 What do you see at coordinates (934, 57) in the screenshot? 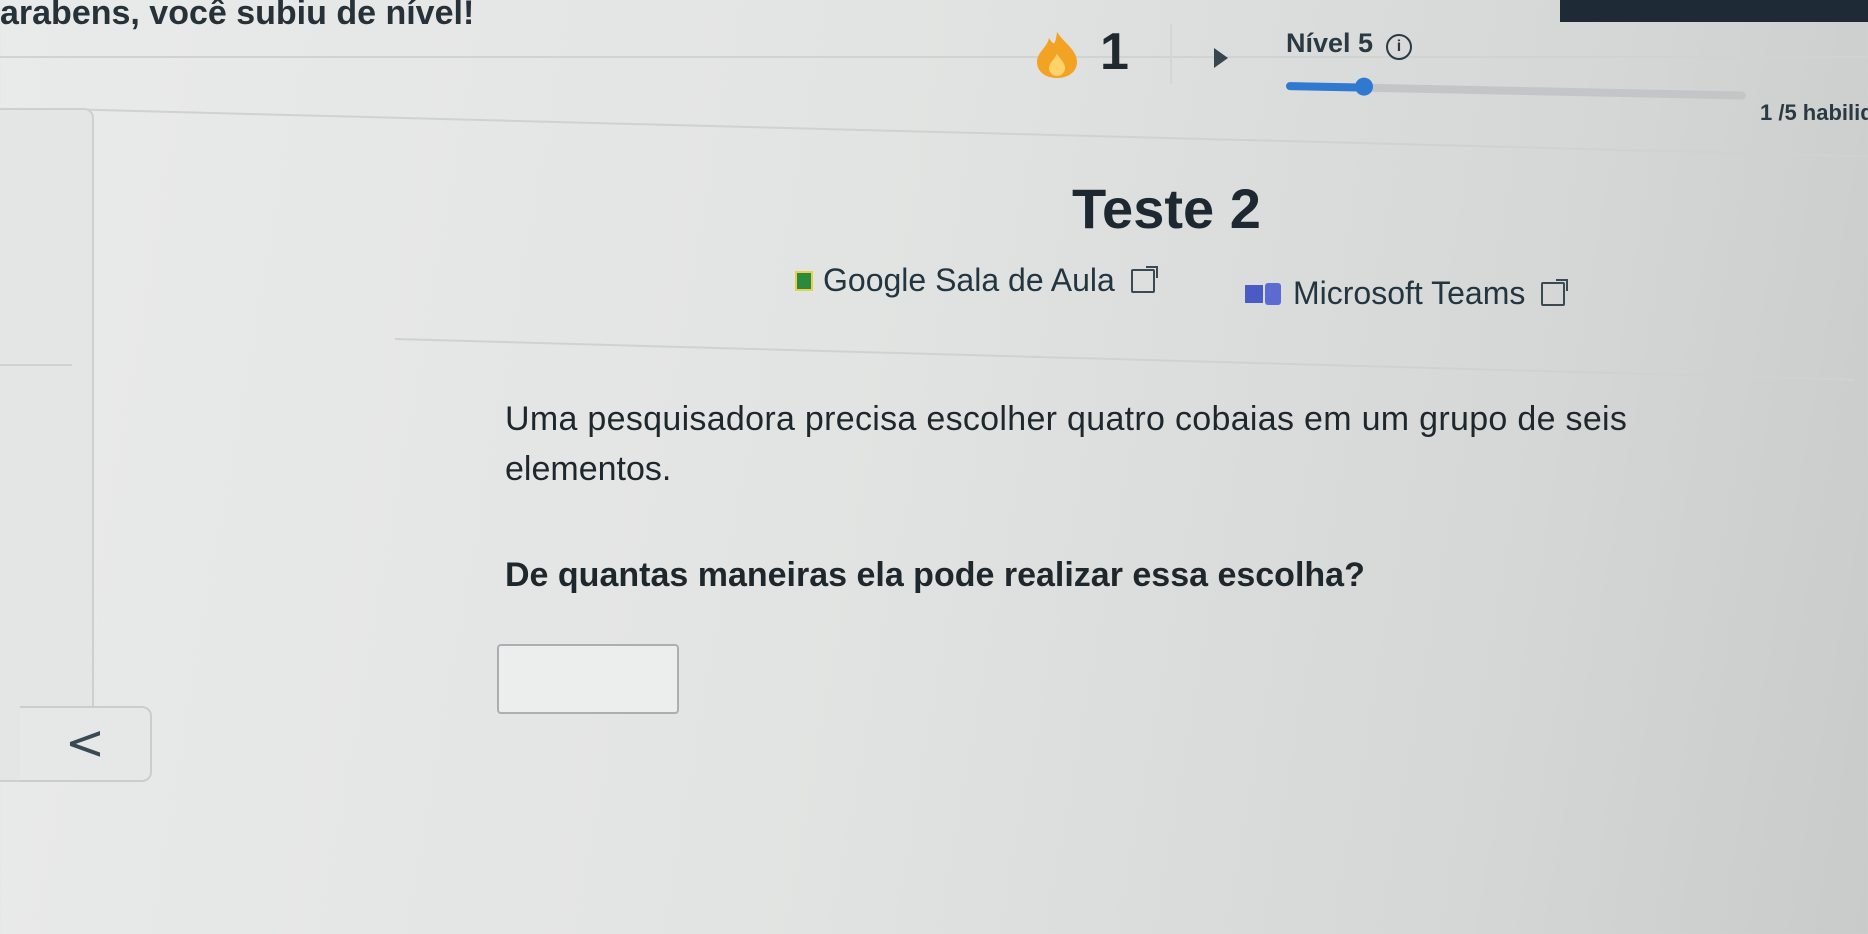
I see `header-divider` at bounding box center [934, 57].